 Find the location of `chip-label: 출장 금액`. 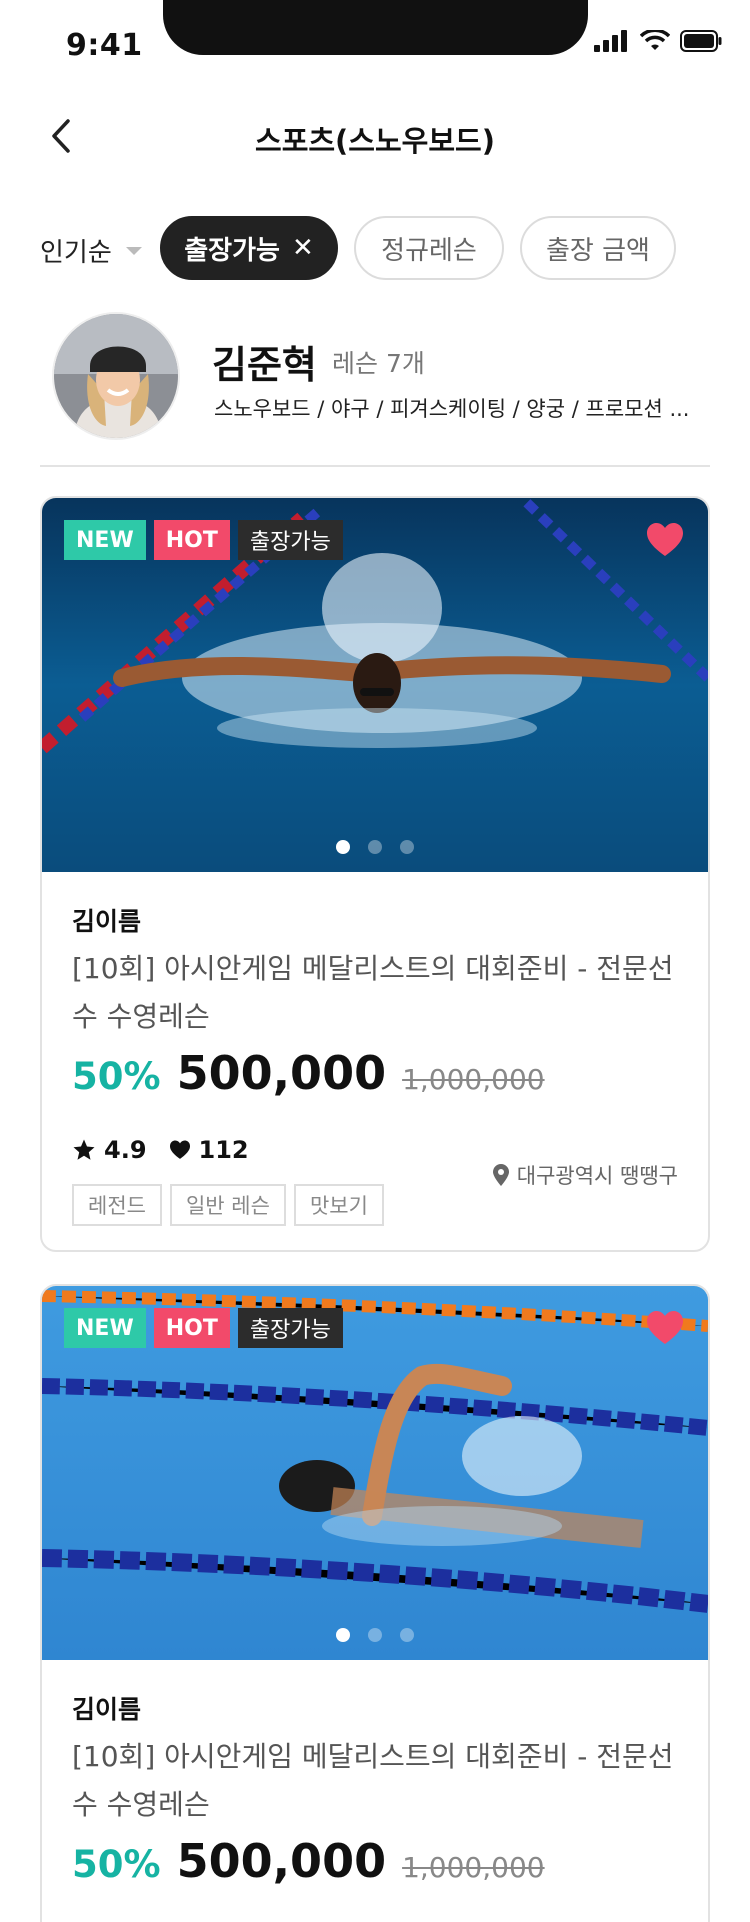

chip-label: 출장 금액 is located at coordinates (598, 250).